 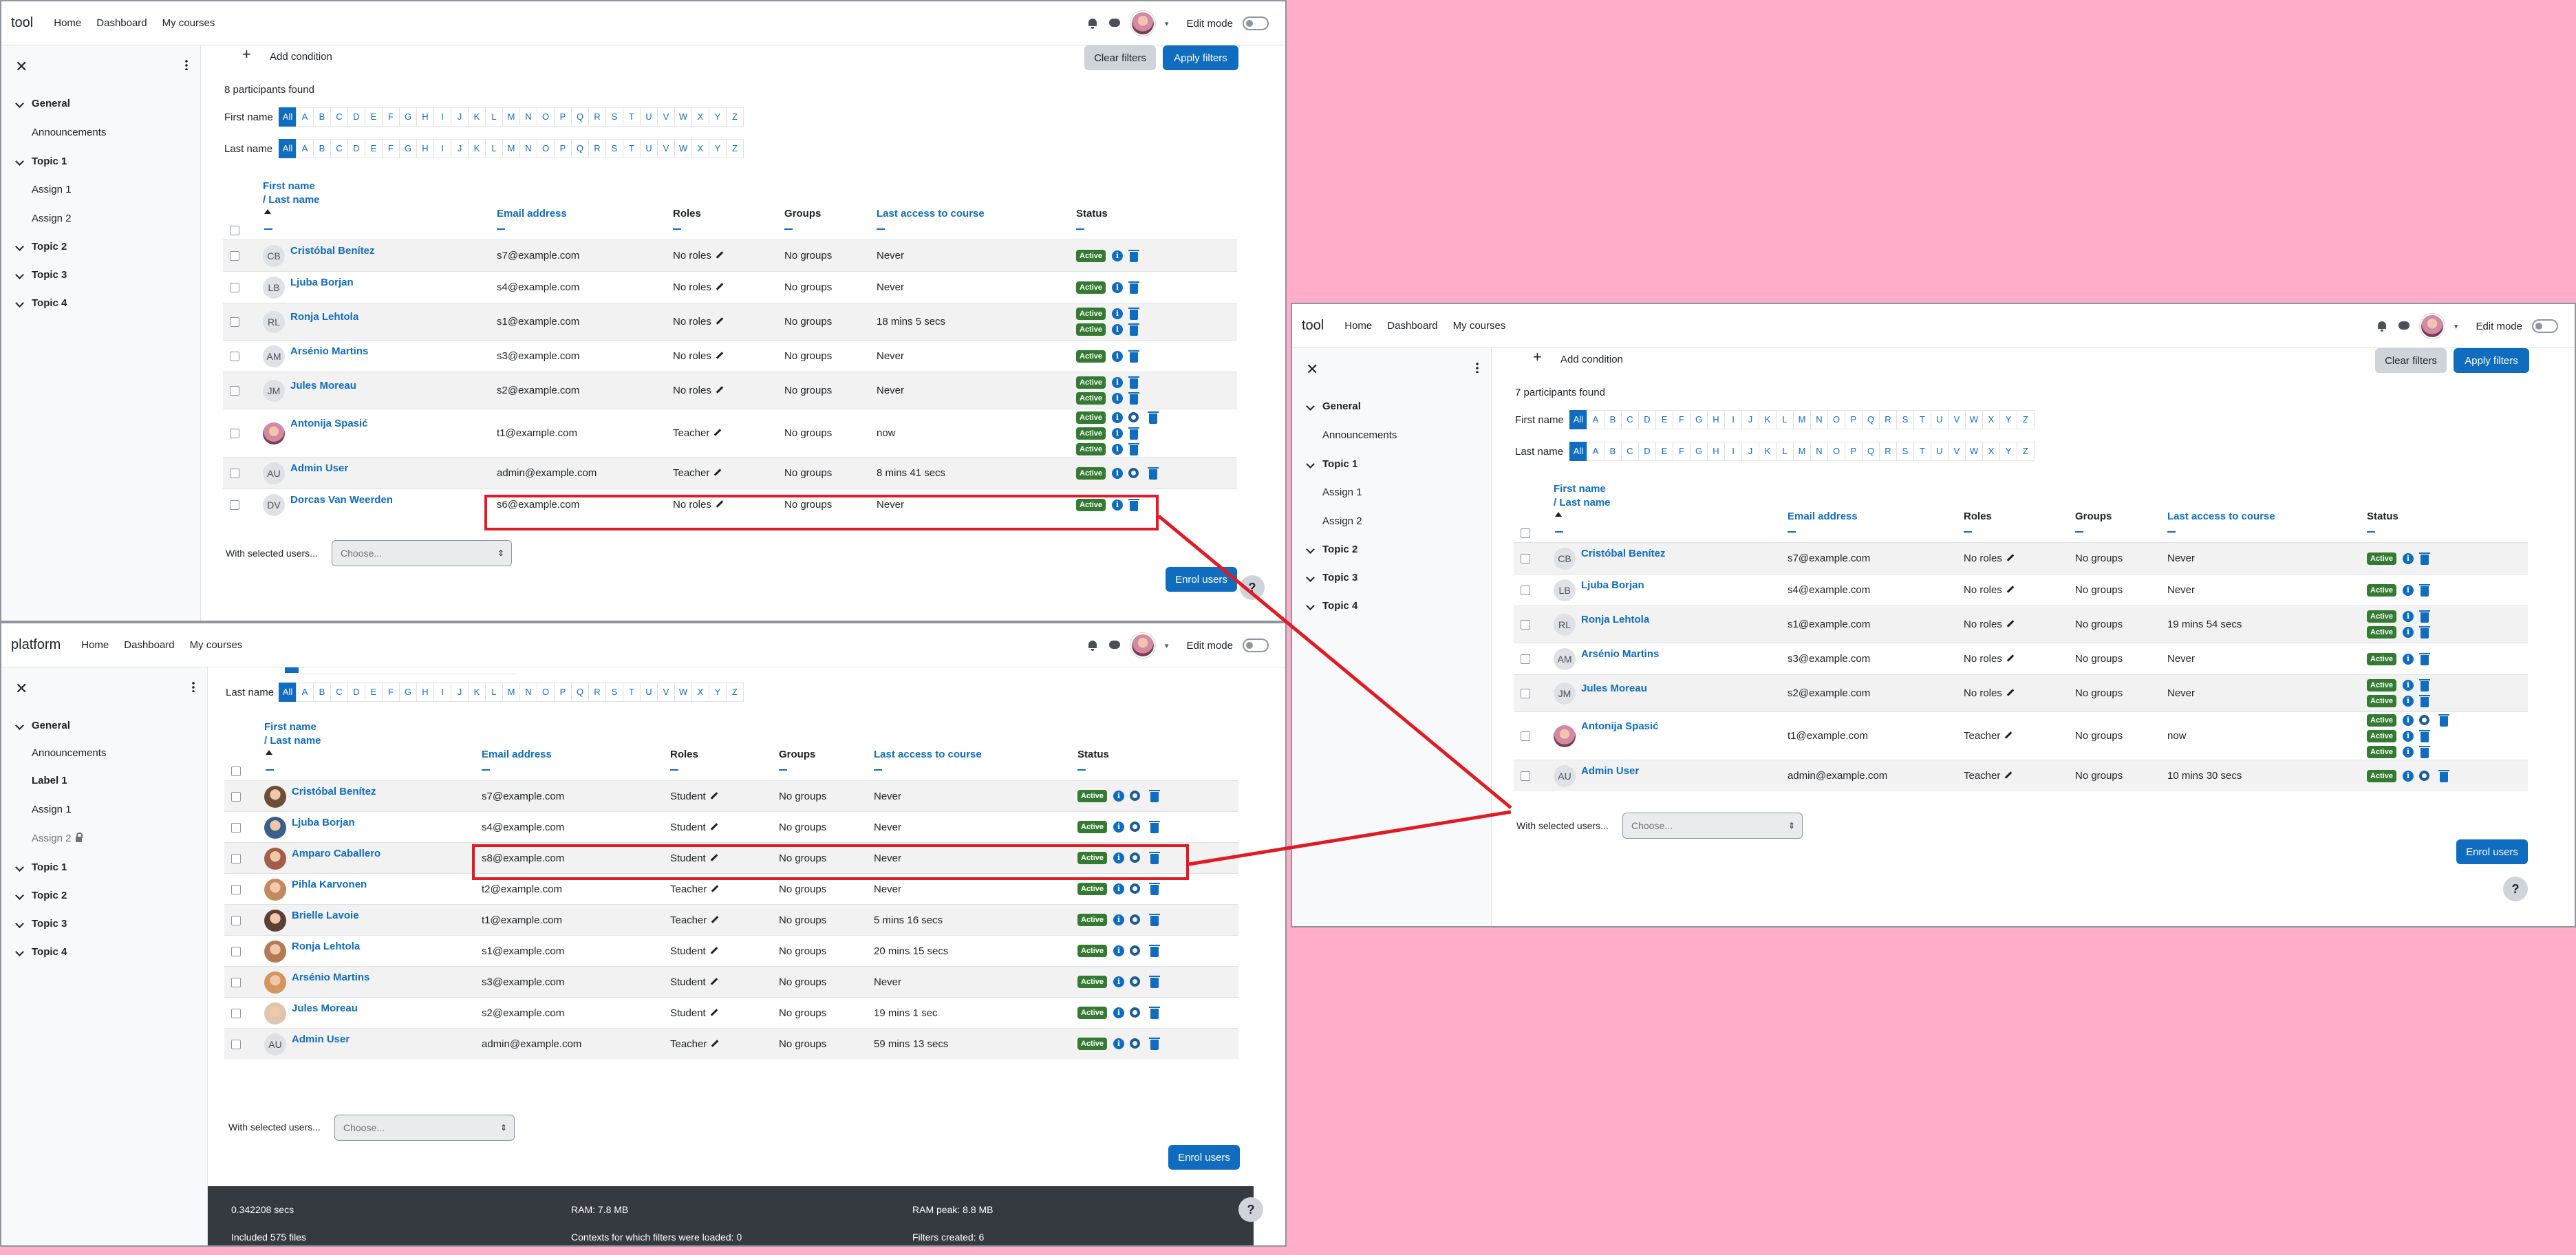 I want to click on clear-filters-button: Clear filters, so click(x=1120, y=57).